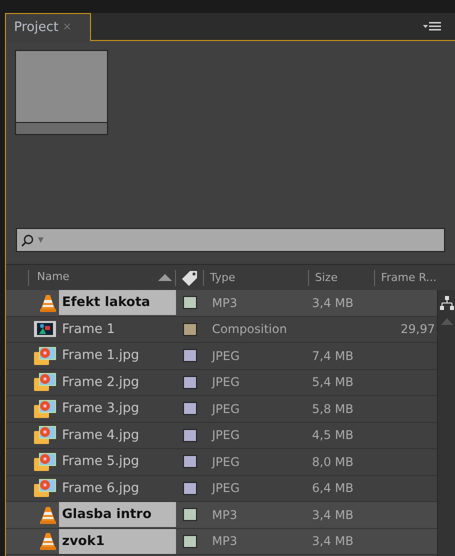 The height and width of the screenshot is (556, 455). What do you see at coordinates (249, 329) in the screenshot?
I see `table-cell: Composition` at bounding box center [249, 329].